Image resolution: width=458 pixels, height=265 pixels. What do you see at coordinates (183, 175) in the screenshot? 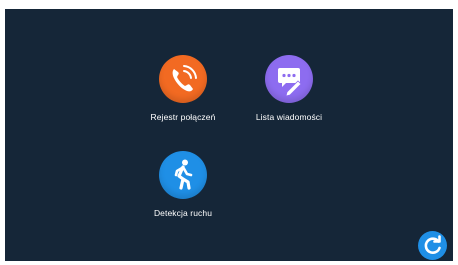
I see `walking-person-icon` at bounding box center [183, 175].